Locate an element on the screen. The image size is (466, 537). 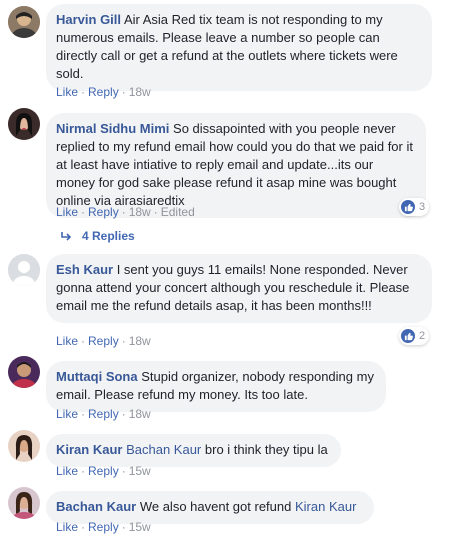
mention-link: Bachan Kaur is located at coordinates (163, 449).